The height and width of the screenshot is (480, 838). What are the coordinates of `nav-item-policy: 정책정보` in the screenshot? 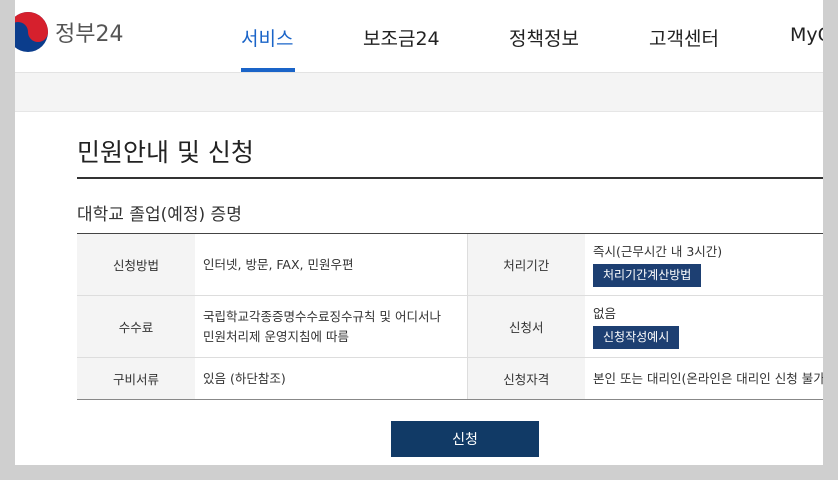 It's located at (544, 37).